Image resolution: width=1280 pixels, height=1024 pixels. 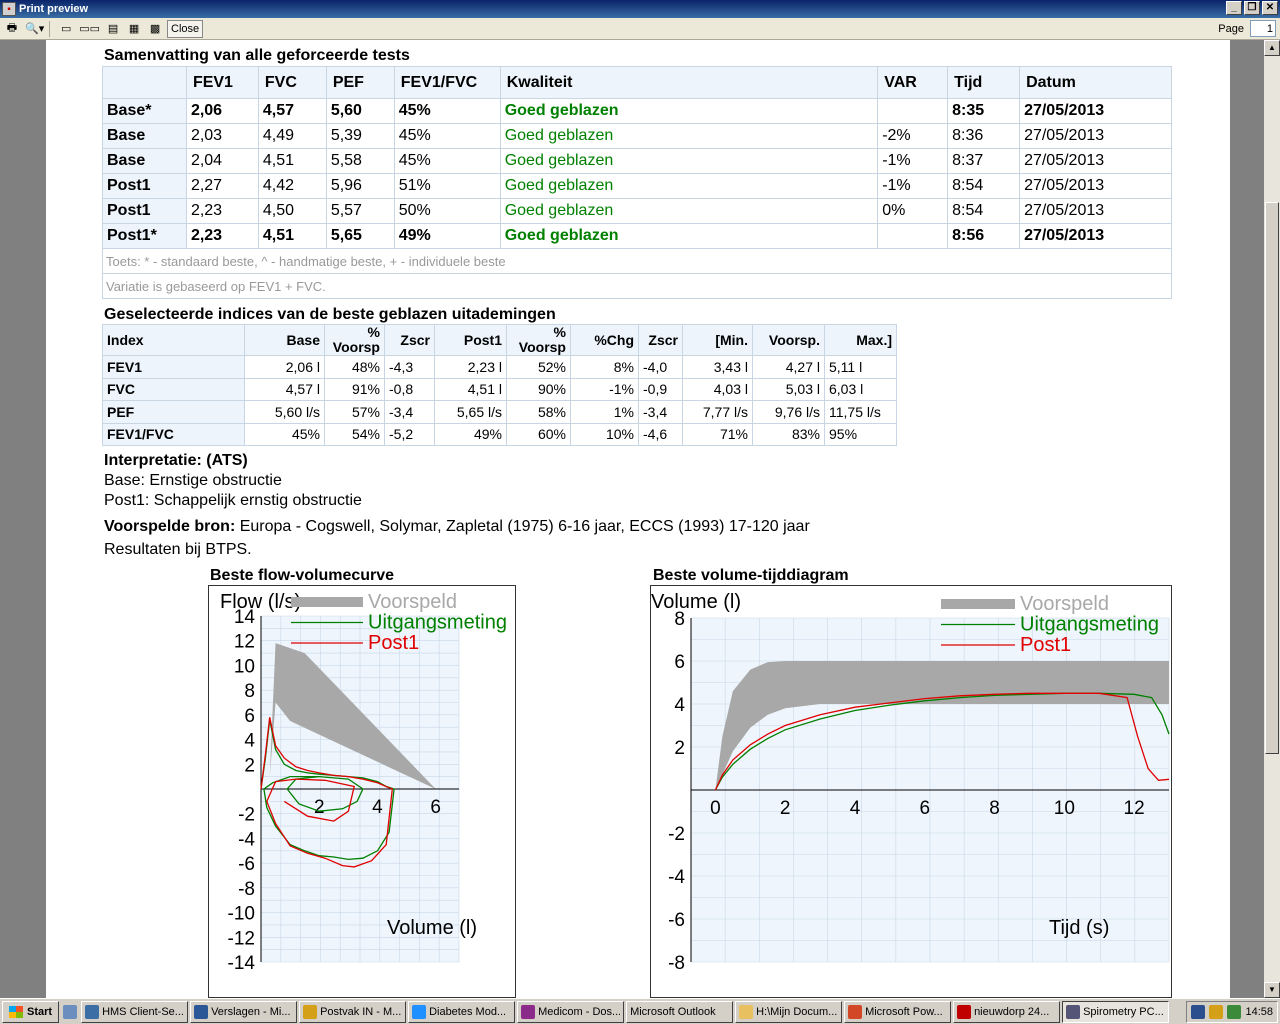 I want to click on start-button: Start, so click(x=31, y=1011).